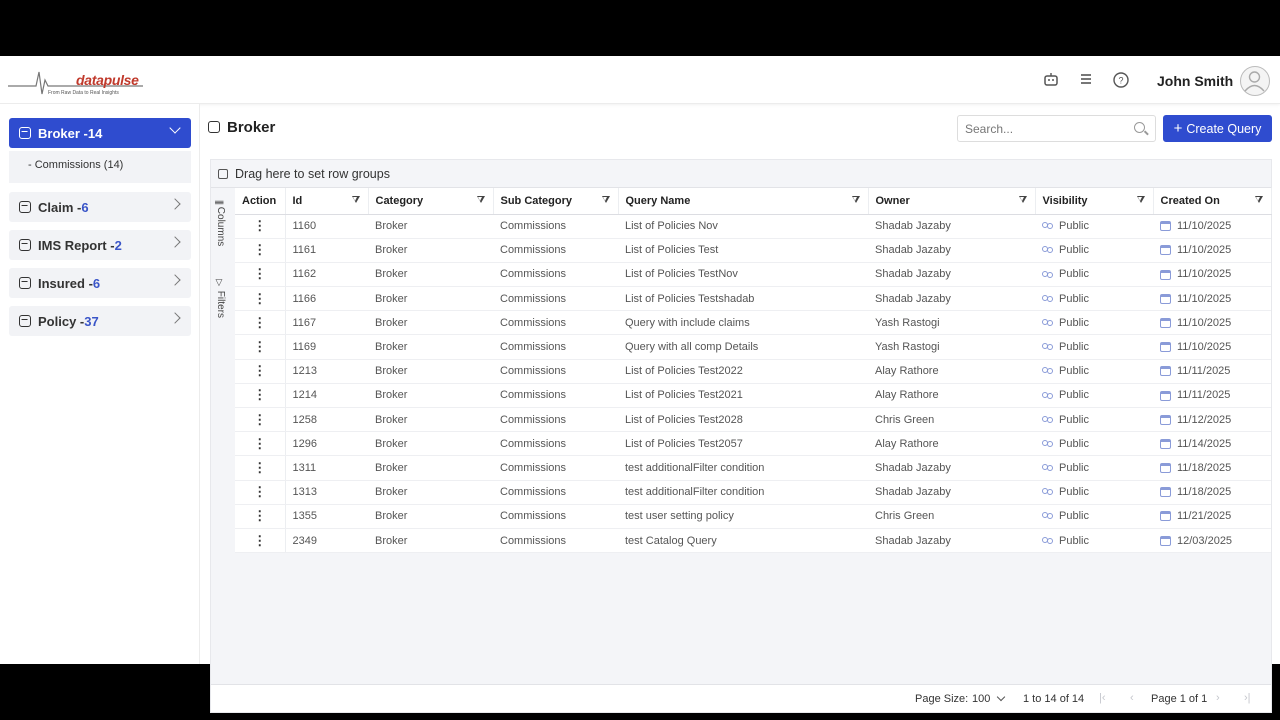 The width and height of the screenshot is (1280, 720). Describe the element at coordinates (85, 207) in the screenshot. I see `sidebar-item-count: 6` at that location.